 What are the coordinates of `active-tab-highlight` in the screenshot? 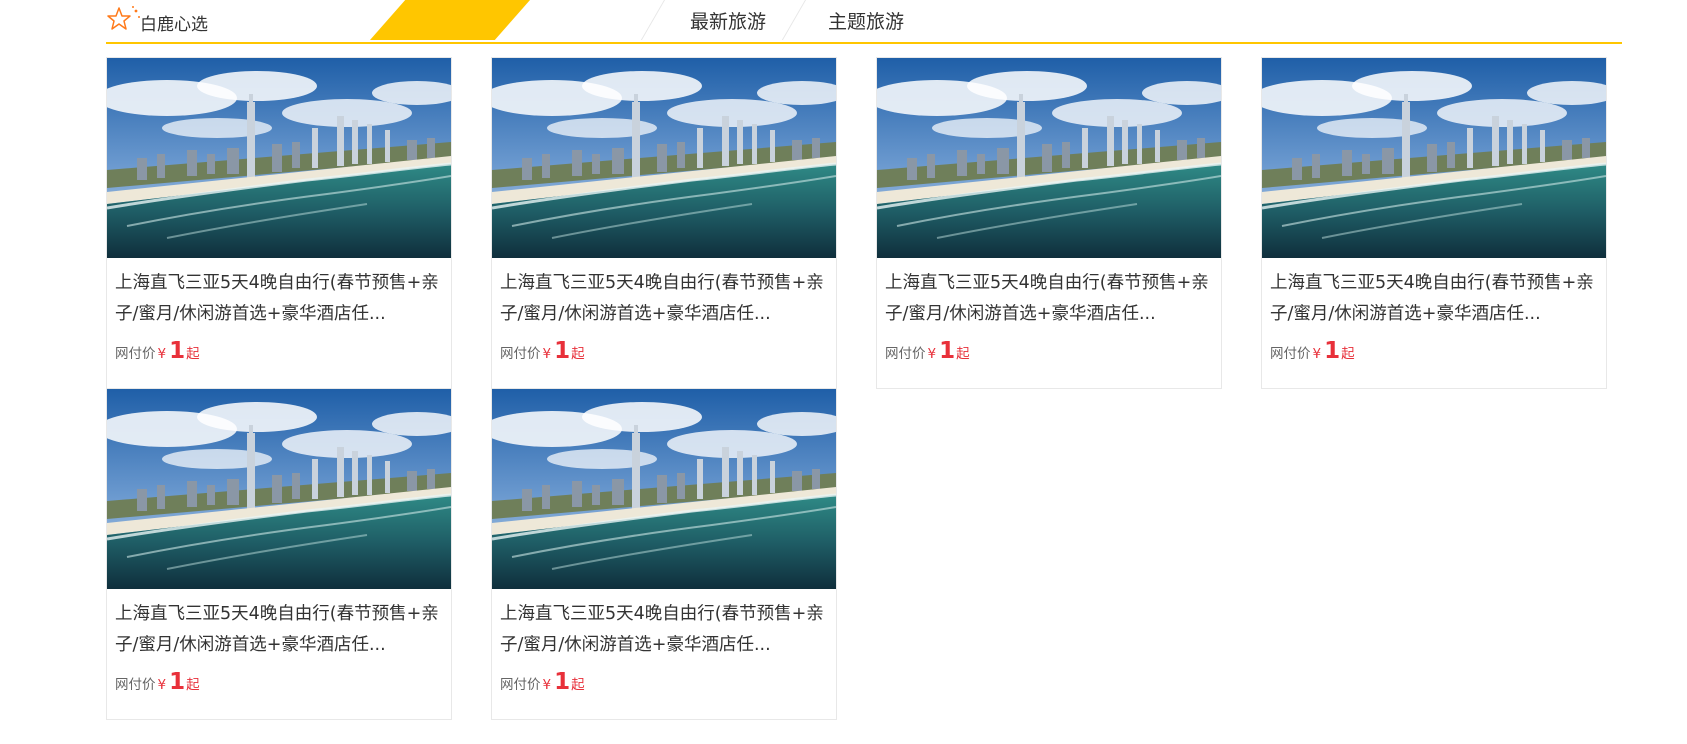 It's located at (450, 20).